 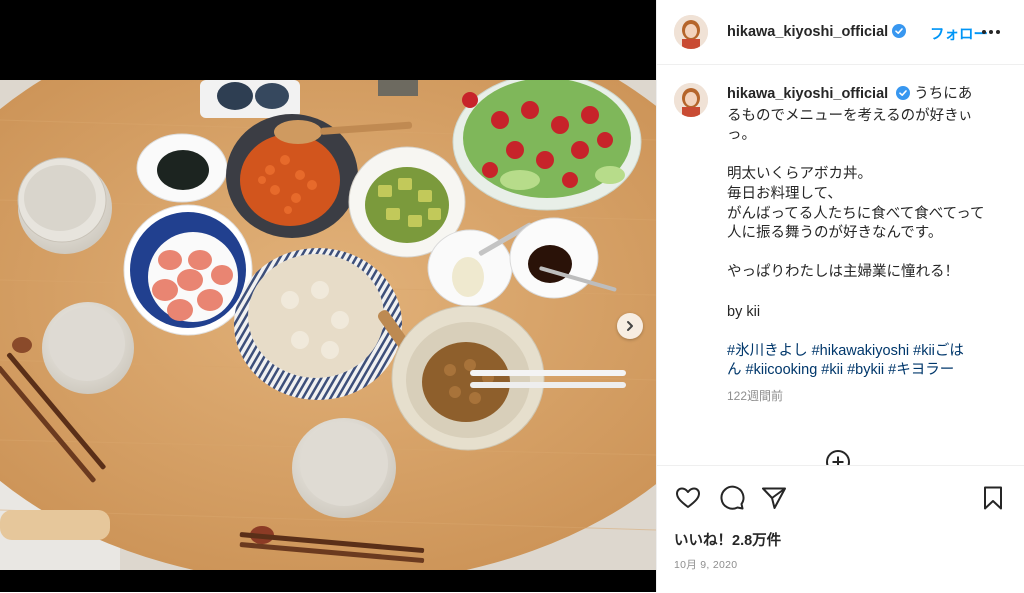 I want to click on caption-line: うちにあ, so click(x=943, y=94).